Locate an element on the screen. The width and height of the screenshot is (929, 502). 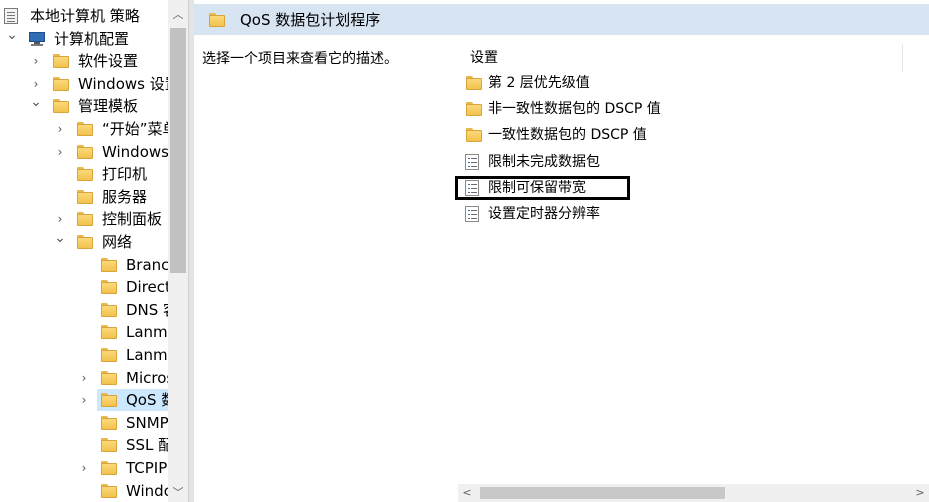
computer-icon is located at coordinates (37, 39).